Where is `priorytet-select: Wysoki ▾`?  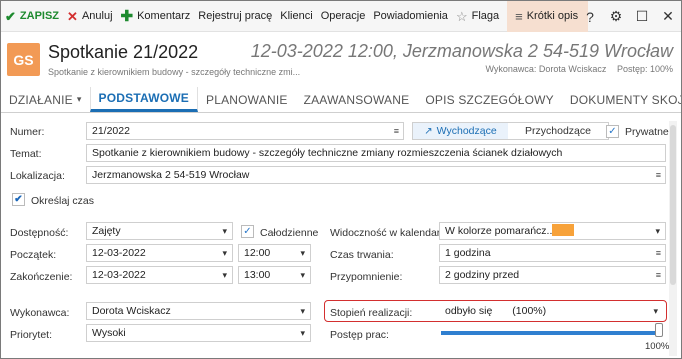 priorytet-select: Wysoki ▾ is located at coordinates (198, 333).